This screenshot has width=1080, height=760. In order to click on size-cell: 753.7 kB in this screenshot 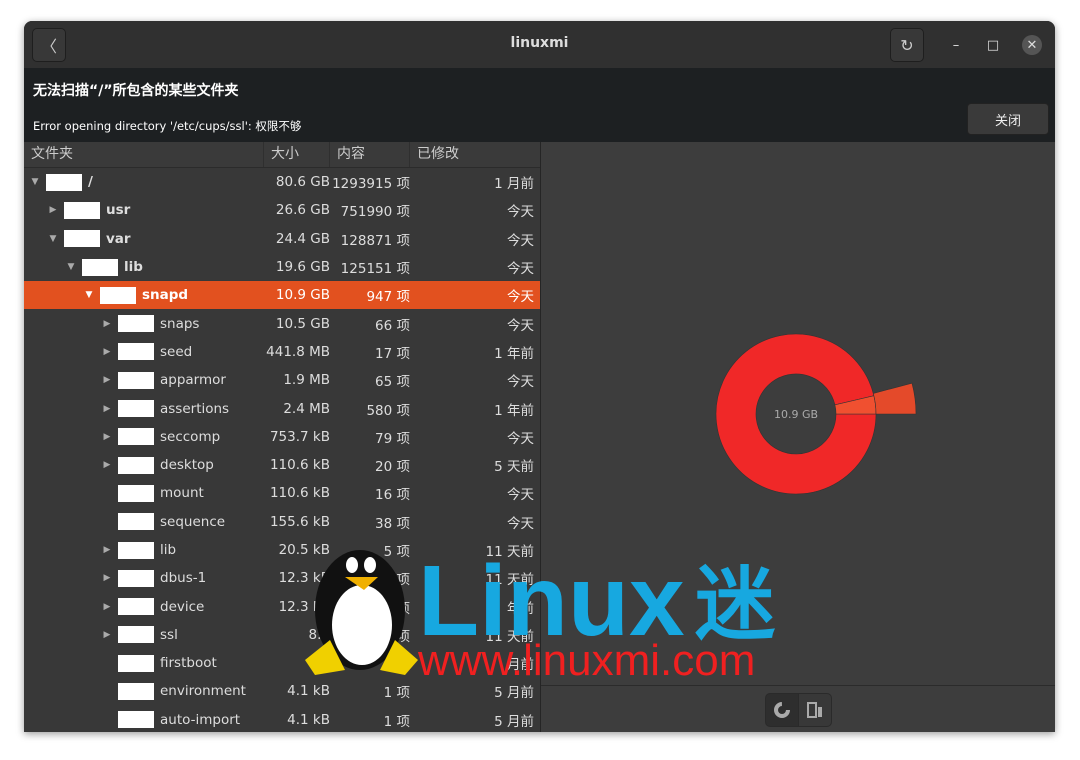, I will do `click(299, 436)`.